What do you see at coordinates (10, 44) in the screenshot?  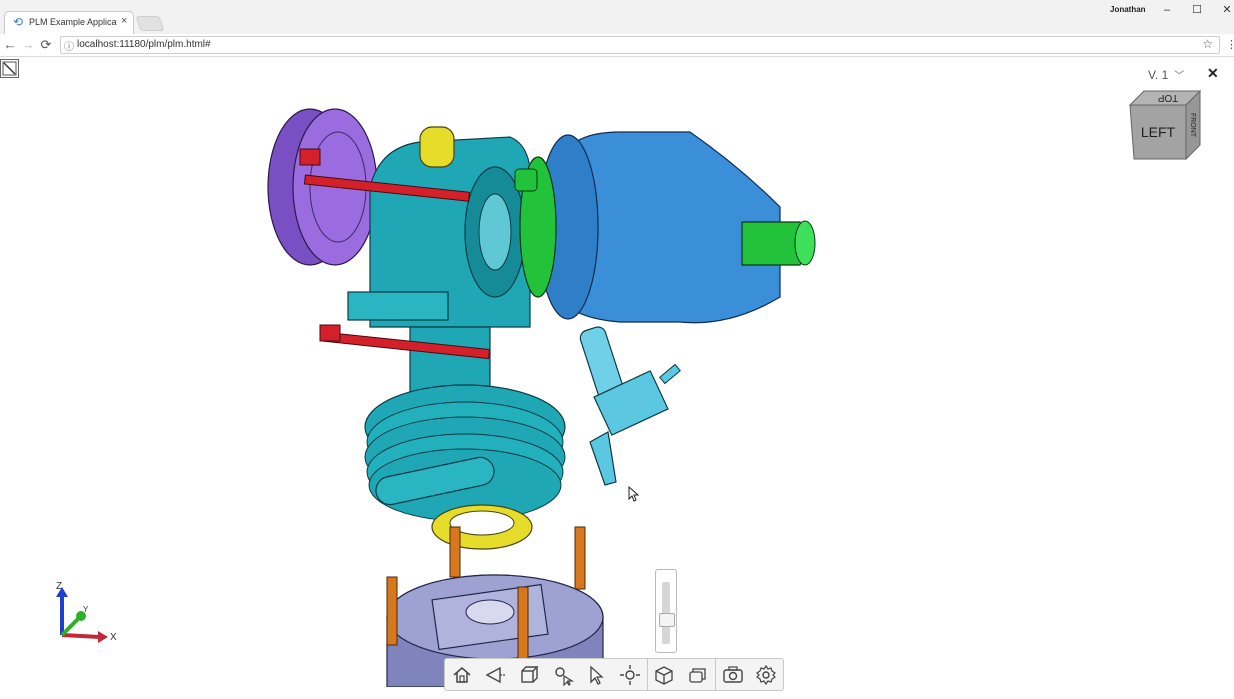 I see `back-button: ←` at bounding box center [10, 44].